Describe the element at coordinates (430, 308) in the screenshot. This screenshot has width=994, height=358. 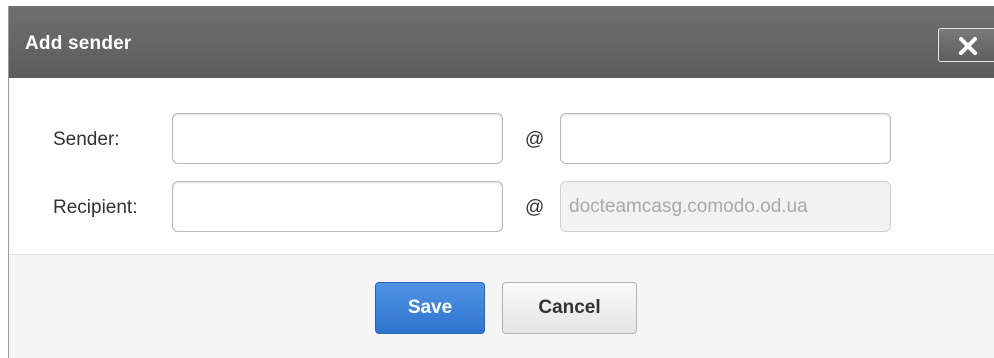
I see `save-button: Save` at that location.